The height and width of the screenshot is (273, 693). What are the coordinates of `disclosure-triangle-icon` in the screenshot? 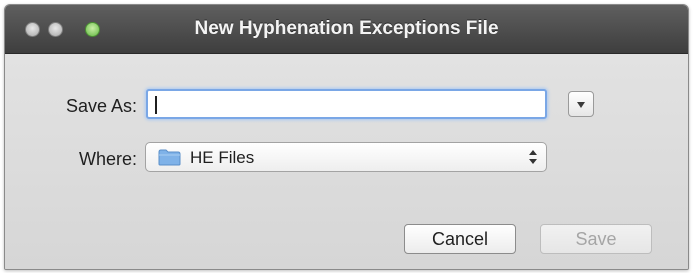 It's located at (581, 105).